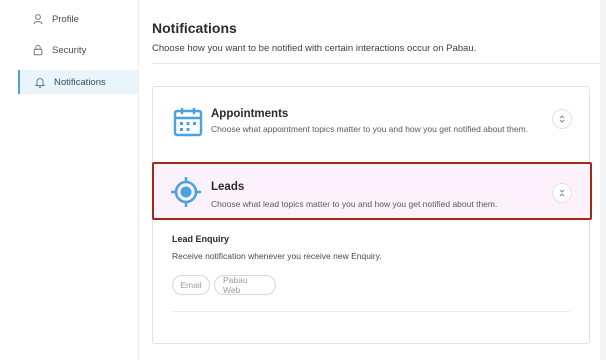 The width and height of the screenshot is (606, 360). Describe the element at coordinates (38, 19) in the screenshot. I see `user-icon` at that location.